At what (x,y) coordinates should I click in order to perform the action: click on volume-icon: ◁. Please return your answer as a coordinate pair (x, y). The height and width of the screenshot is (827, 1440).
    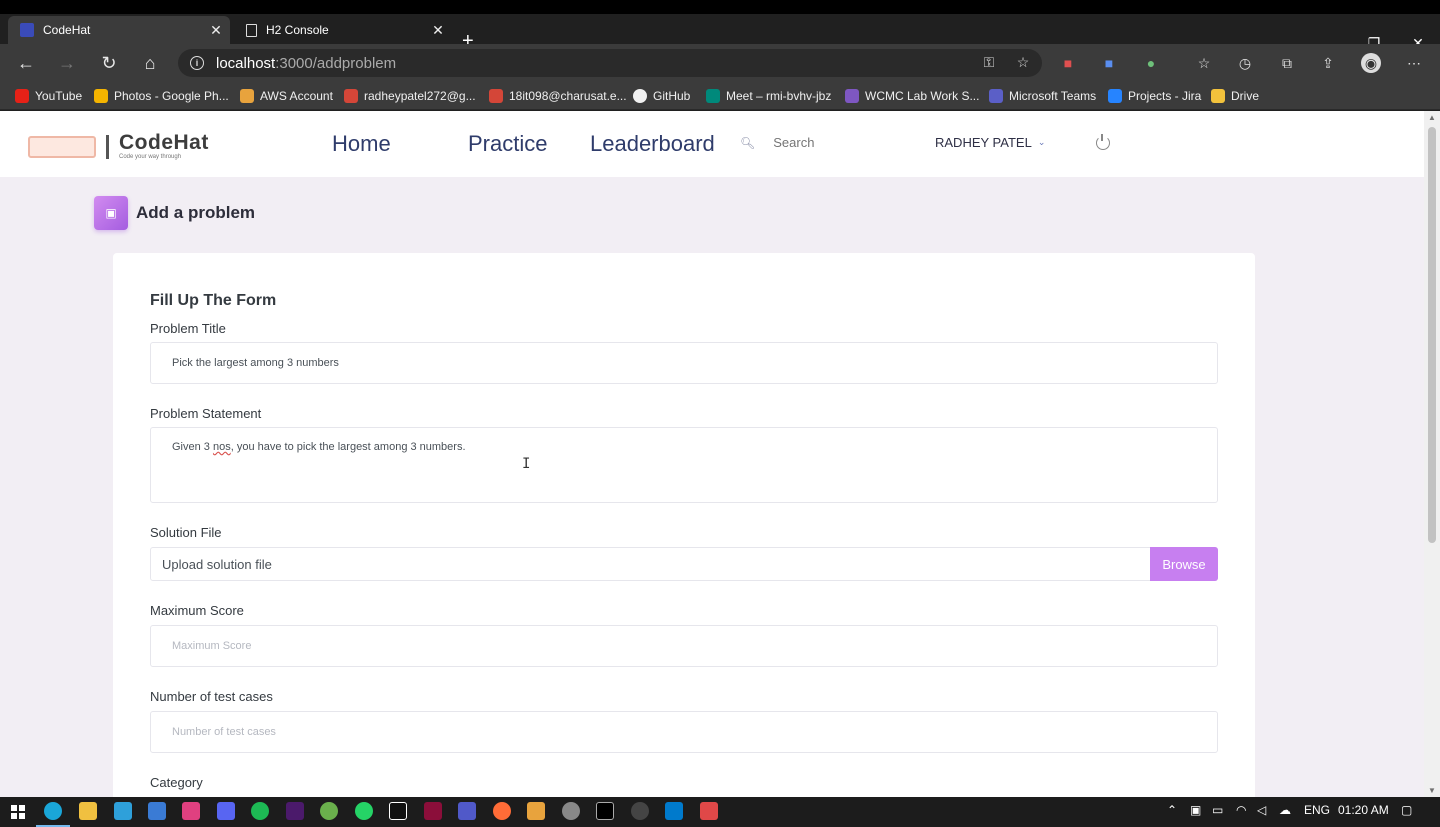
    Looking at the image, I should click on (1261, 810).